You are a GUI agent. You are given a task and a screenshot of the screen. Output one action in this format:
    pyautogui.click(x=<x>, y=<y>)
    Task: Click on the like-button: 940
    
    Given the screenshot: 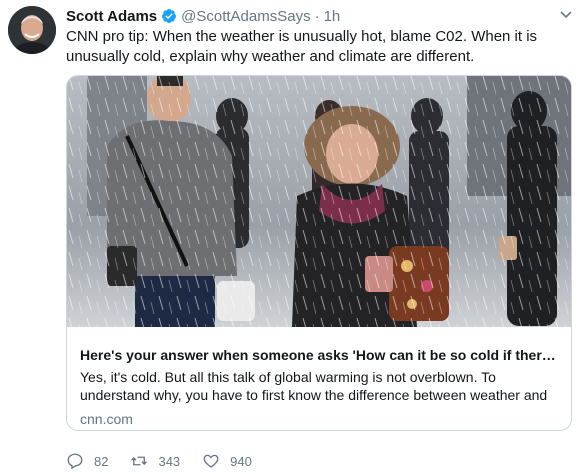 What is the action you would take?
    pyautogui.click(x=227, y=461)
    